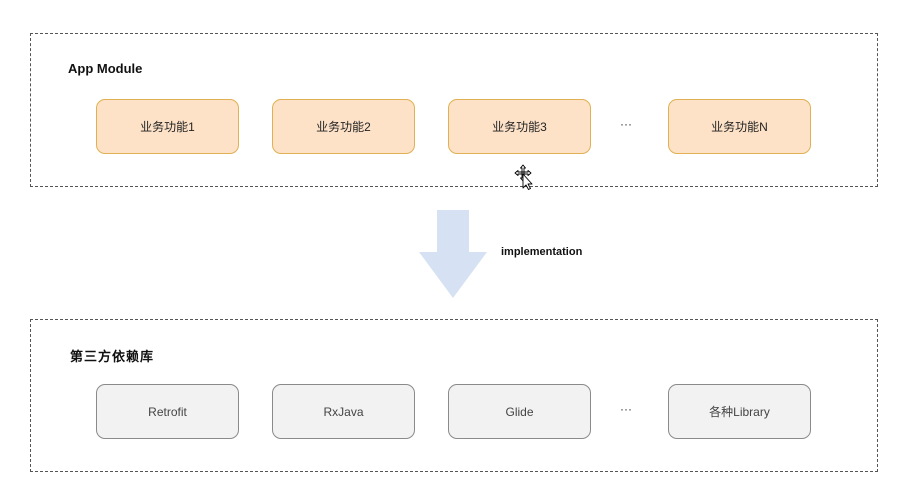 This screenshot has height=493, width=919. Describe the element at coordinates (343, 411) in the screenshot. I see `library-box-rxjava: RxJava` at that location.